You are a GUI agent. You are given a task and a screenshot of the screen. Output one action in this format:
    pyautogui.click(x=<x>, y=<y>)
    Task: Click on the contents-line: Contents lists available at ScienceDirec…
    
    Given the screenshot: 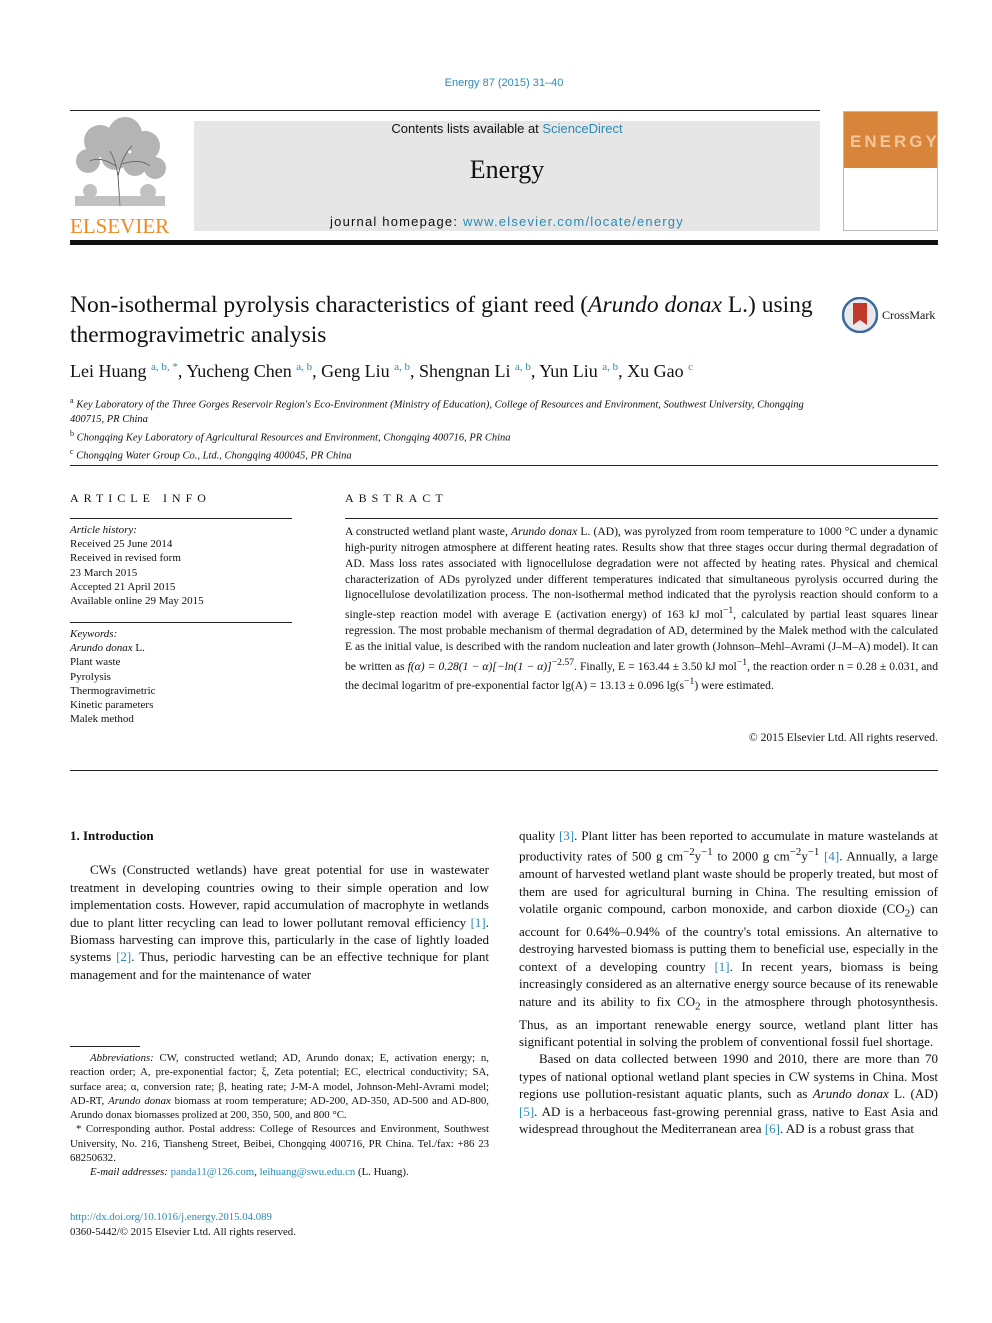 What is the action you would take?
    pyautogui.click(x=507, y=128)
    